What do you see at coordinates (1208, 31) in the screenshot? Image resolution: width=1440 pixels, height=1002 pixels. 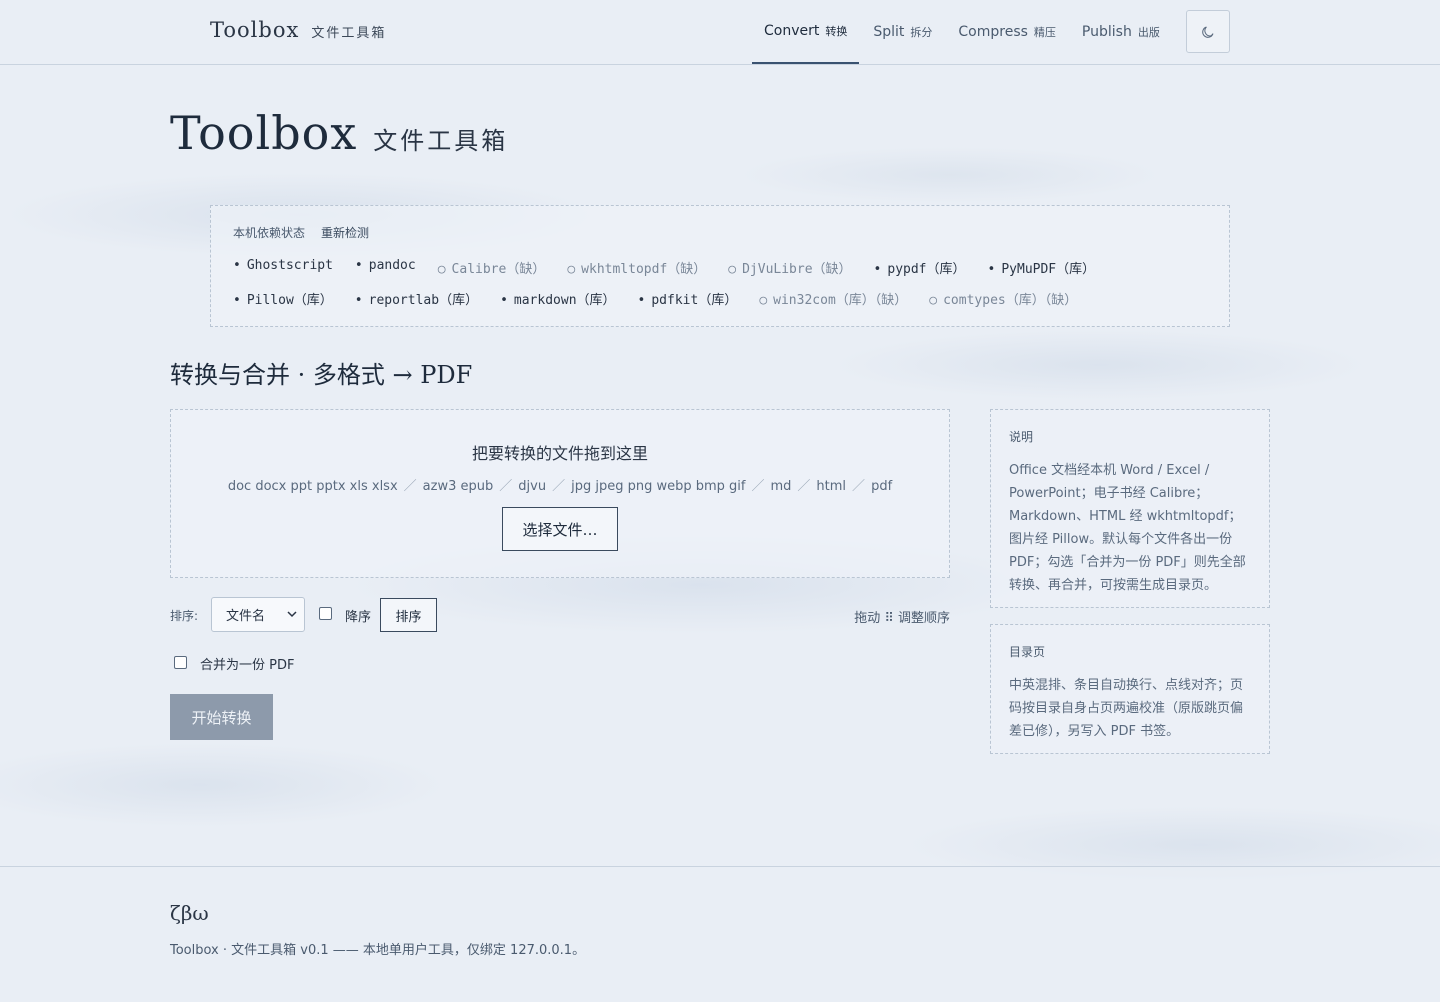 I see `theme-toggle-button` at bounding box center [1208, 31].